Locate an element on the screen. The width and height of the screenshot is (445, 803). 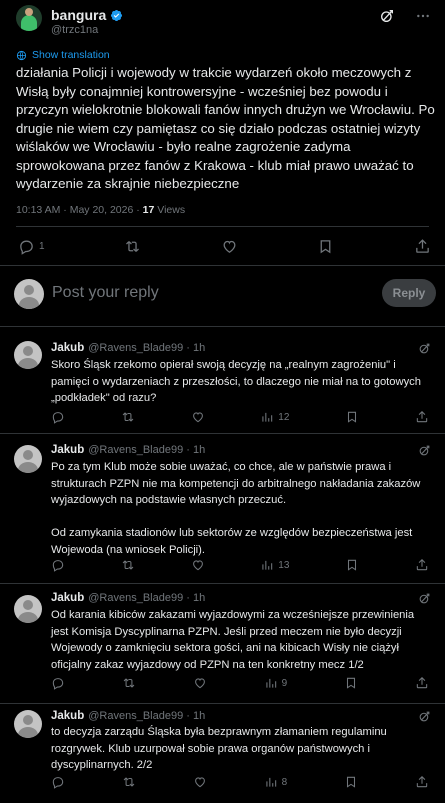
verified-badge-icon is located at coordinates (117, 15).